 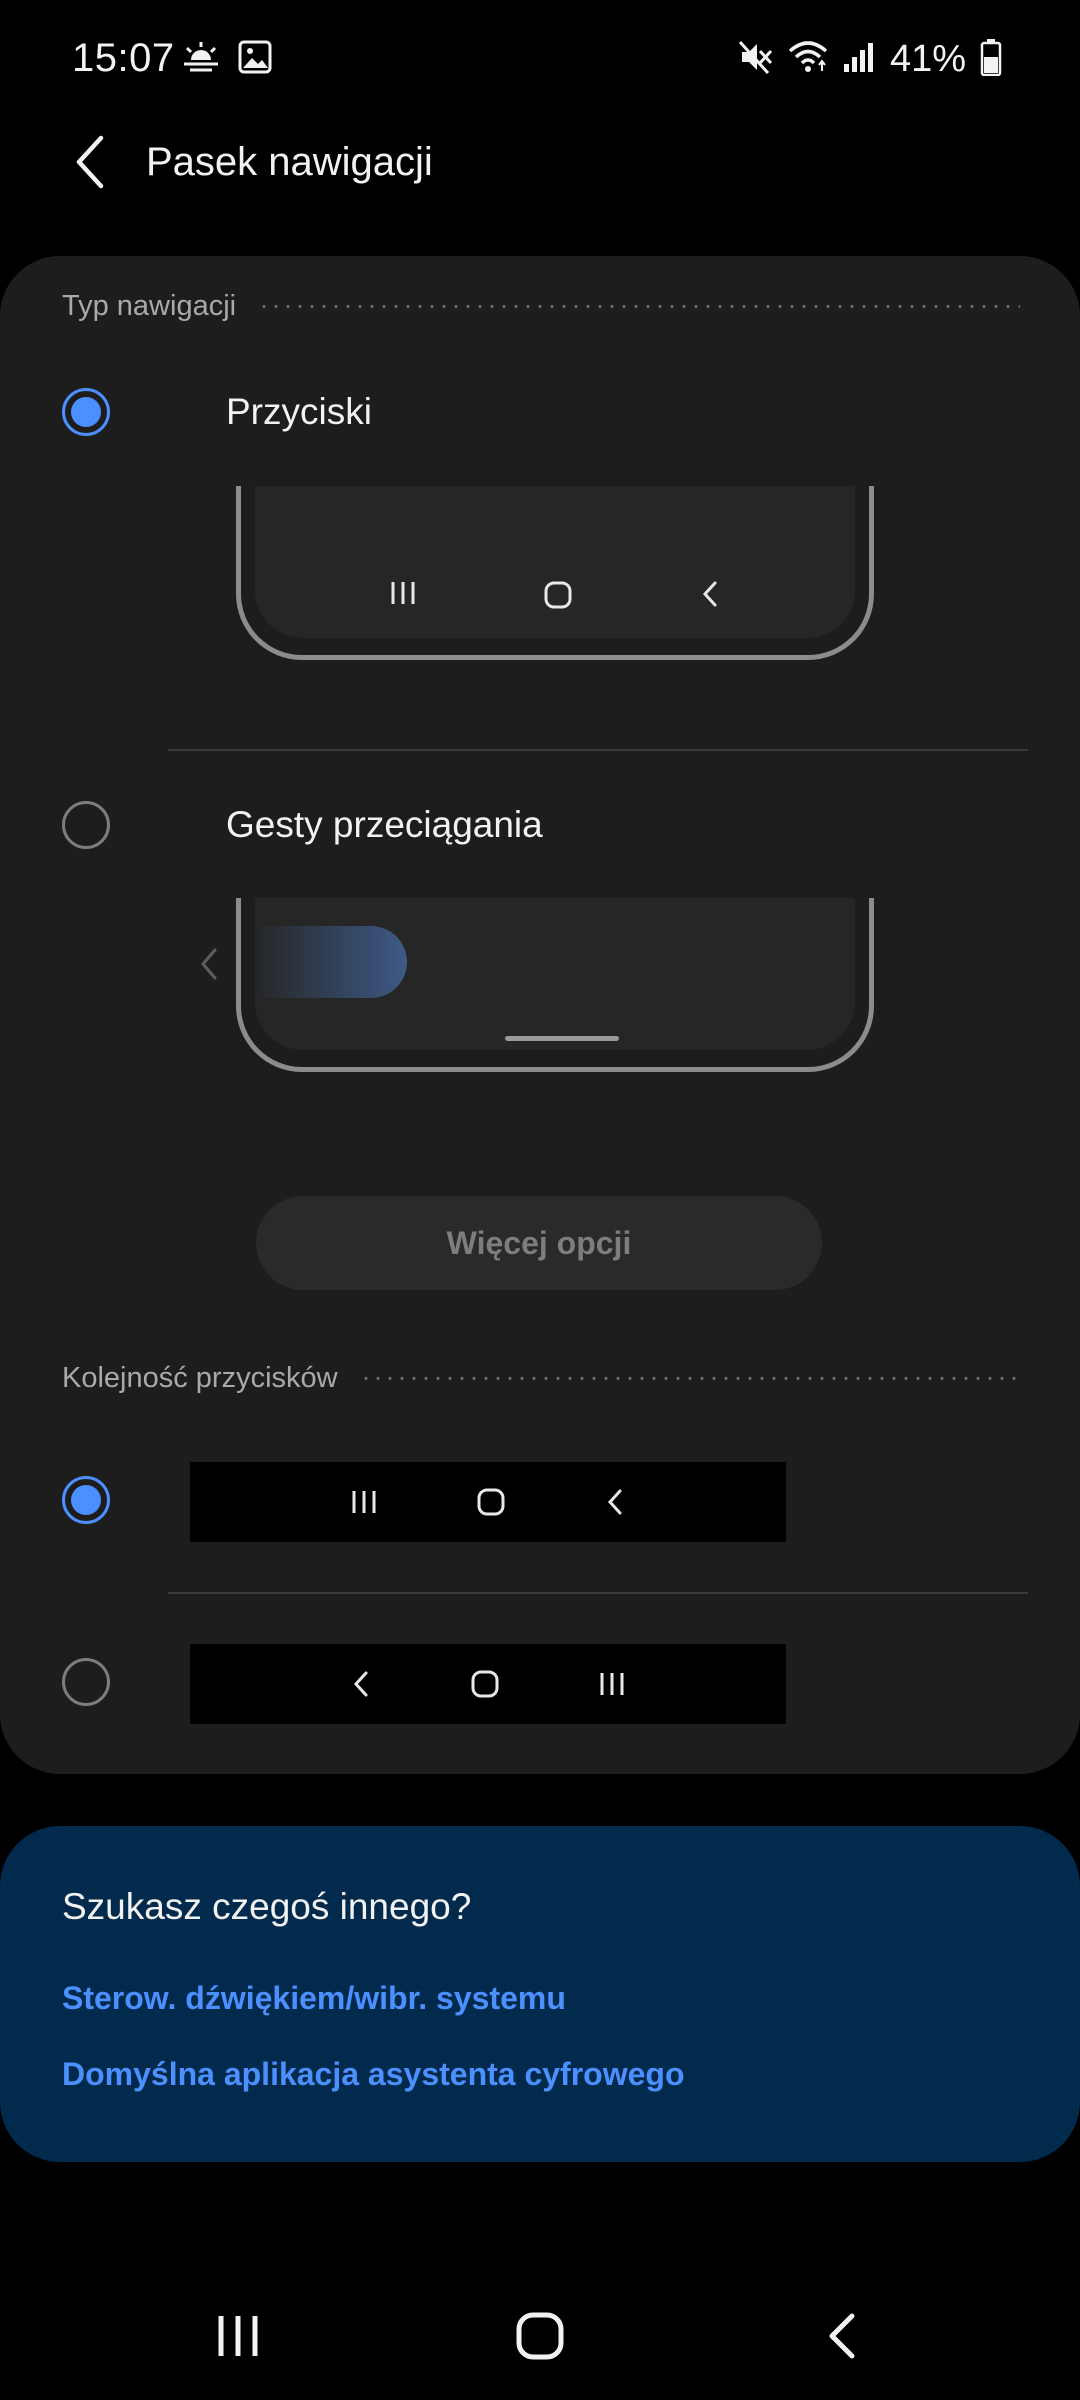 I want to click on suggestion-link-sound-vibration: Sterow. dźwiękiem/wibr. systemu, so click(x=314, y=1998).